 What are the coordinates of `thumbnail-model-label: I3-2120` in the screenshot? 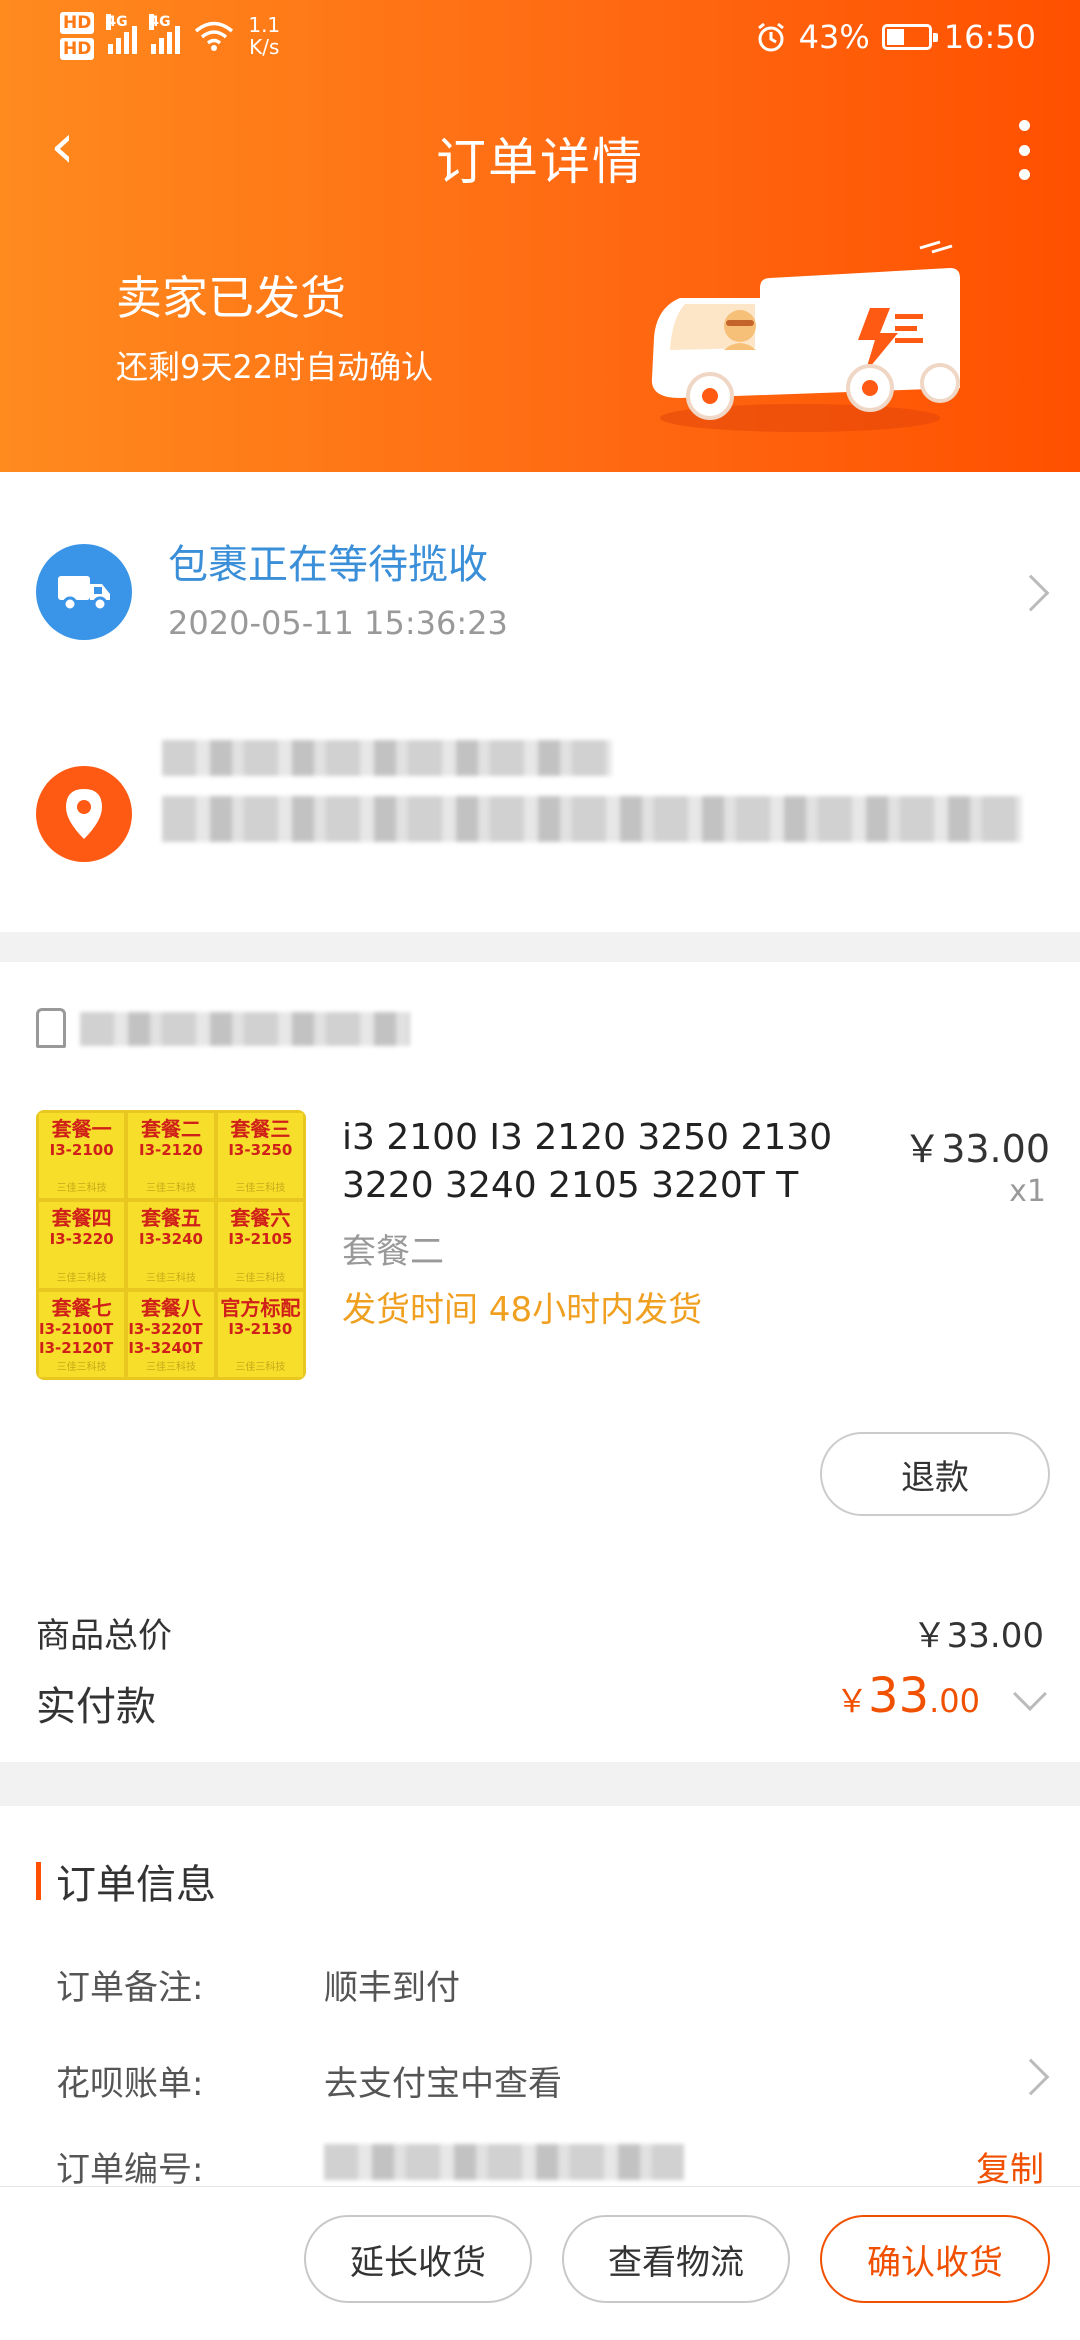 It's located at (170, 1150).